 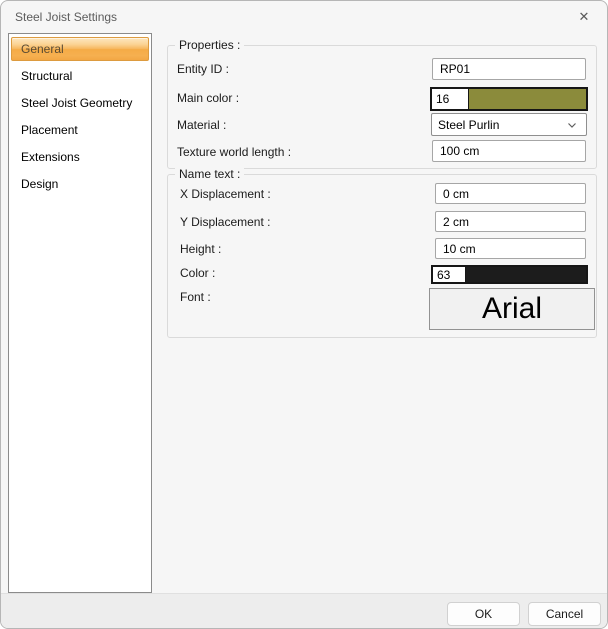 What do you see at coordinates (80, 130) in the screenshot?
I see `sidebar-item-placement: Placement` at bounding box center [80, 130].